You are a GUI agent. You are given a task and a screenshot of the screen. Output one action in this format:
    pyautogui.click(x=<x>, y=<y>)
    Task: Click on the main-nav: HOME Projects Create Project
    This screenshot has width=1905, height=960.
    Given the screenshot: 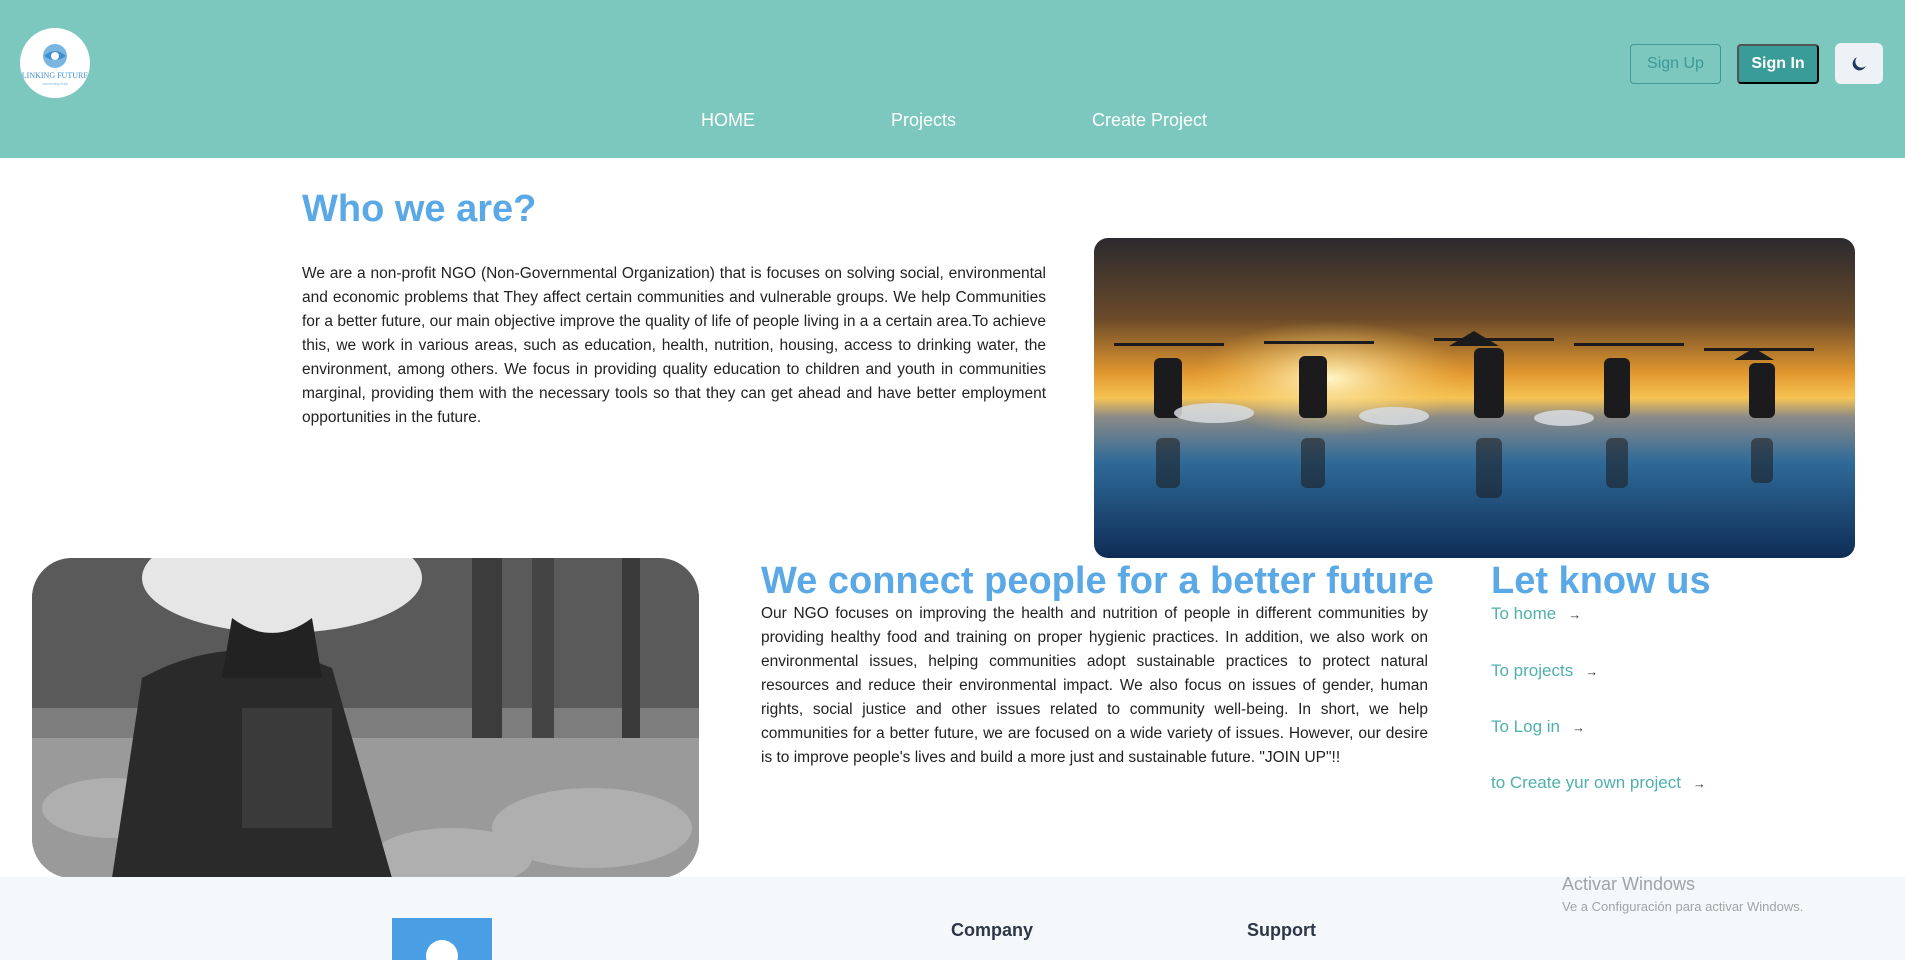 What is the action you would take?
    pyautogui.click(x=952, y=122)
    